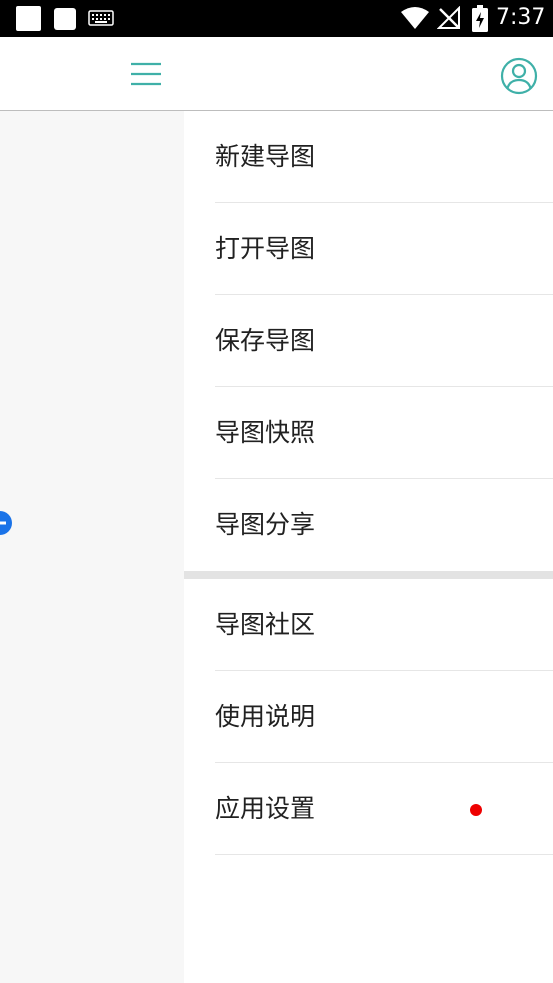 The height and width of the screenshot is (983, 553). I want to click on wifi-icon, so click(415, 18).